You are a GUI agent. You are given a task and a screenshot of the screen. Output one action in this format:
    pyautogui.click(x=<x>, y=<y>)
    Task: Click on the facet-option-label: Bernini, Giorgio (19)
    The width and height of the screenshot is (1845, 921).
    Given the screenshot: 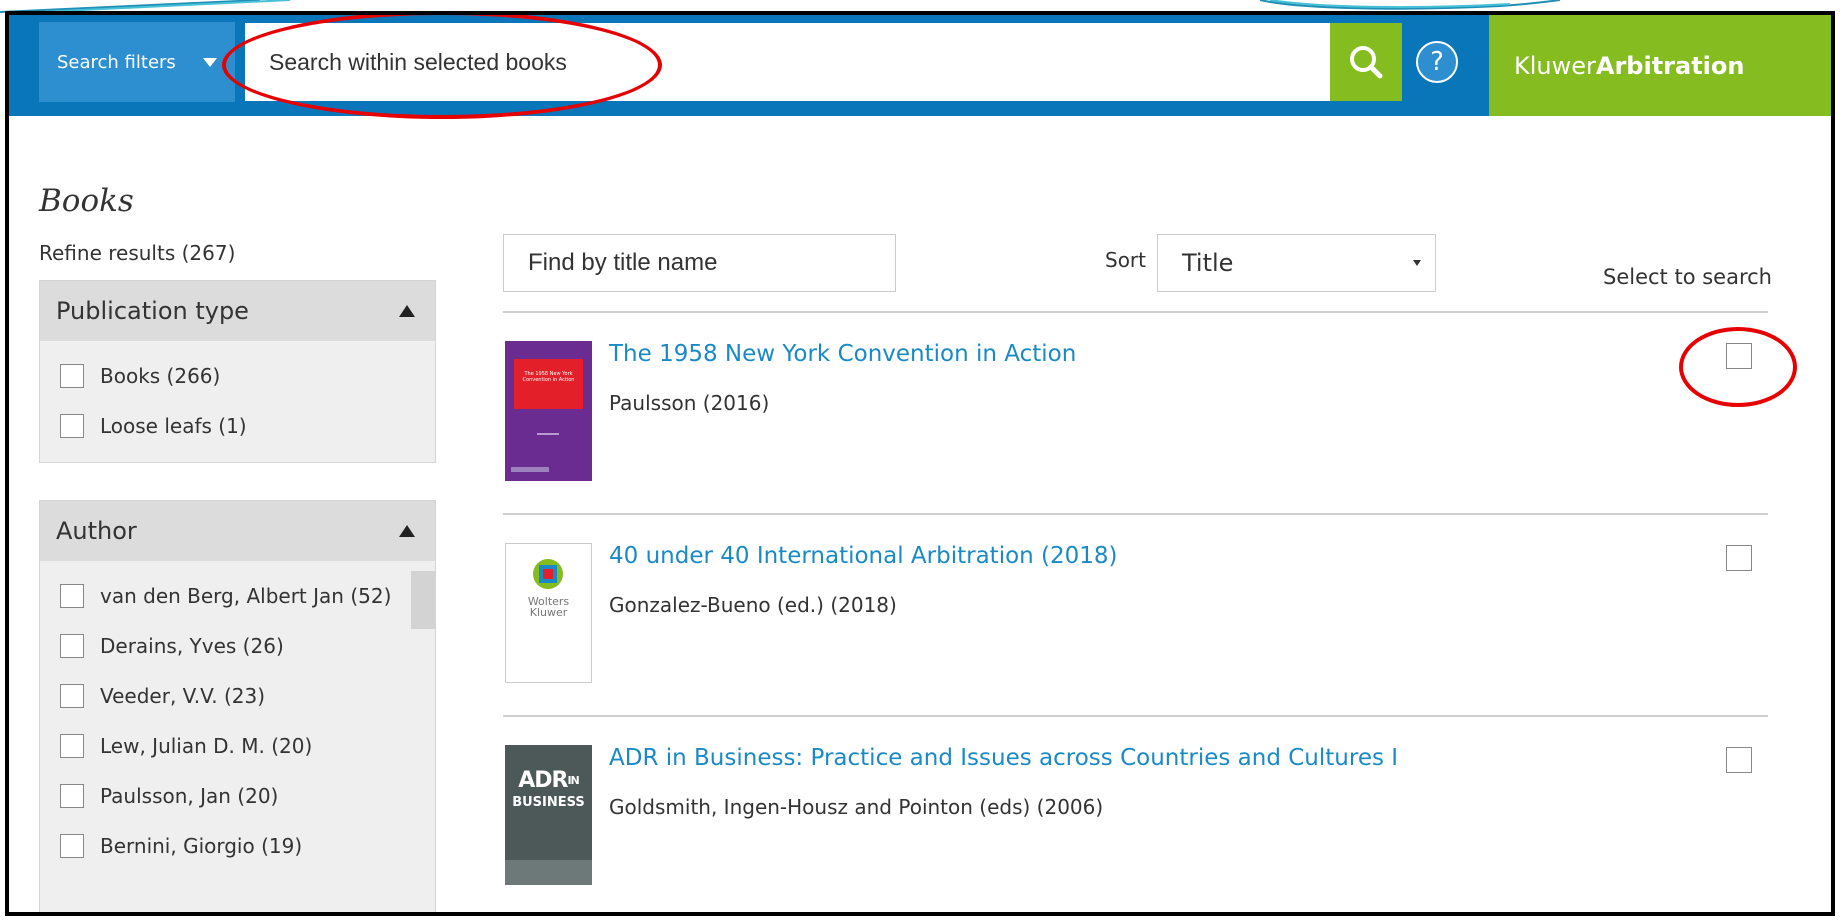 What is the action you would take?
    pyautogui.click(x=201, y=846)
    